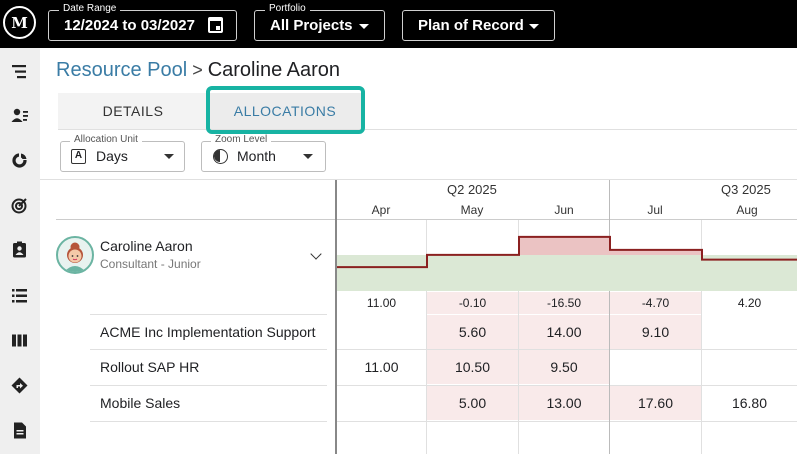 The image size is (797, 454). Describe the element at coordinates (311, 25) in the screenshot. I see `portfolio-value: All Projects` at that location.